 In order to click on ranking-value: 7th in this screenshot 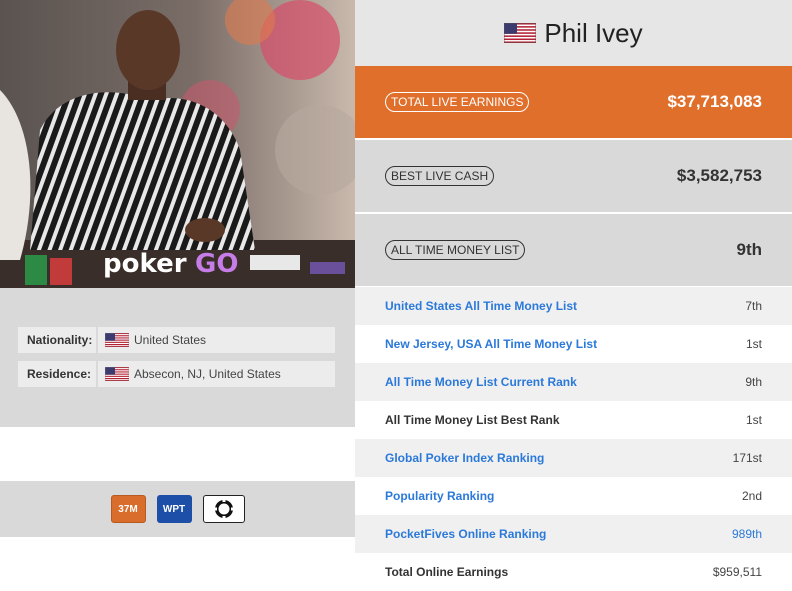, I will do `click(753, 306)`.